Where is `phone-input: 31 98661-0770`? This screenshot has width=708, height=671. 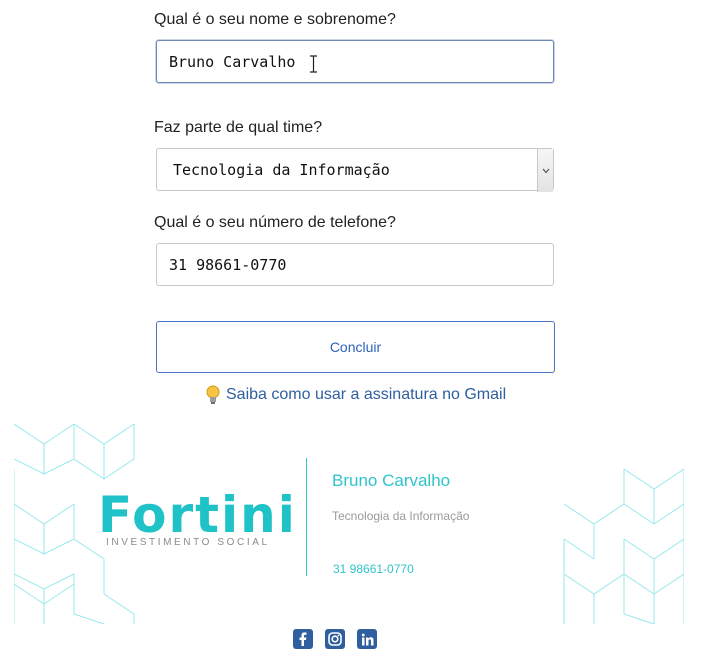
phone-input: 31 98661-0770 is located at coordinates (355, 264).